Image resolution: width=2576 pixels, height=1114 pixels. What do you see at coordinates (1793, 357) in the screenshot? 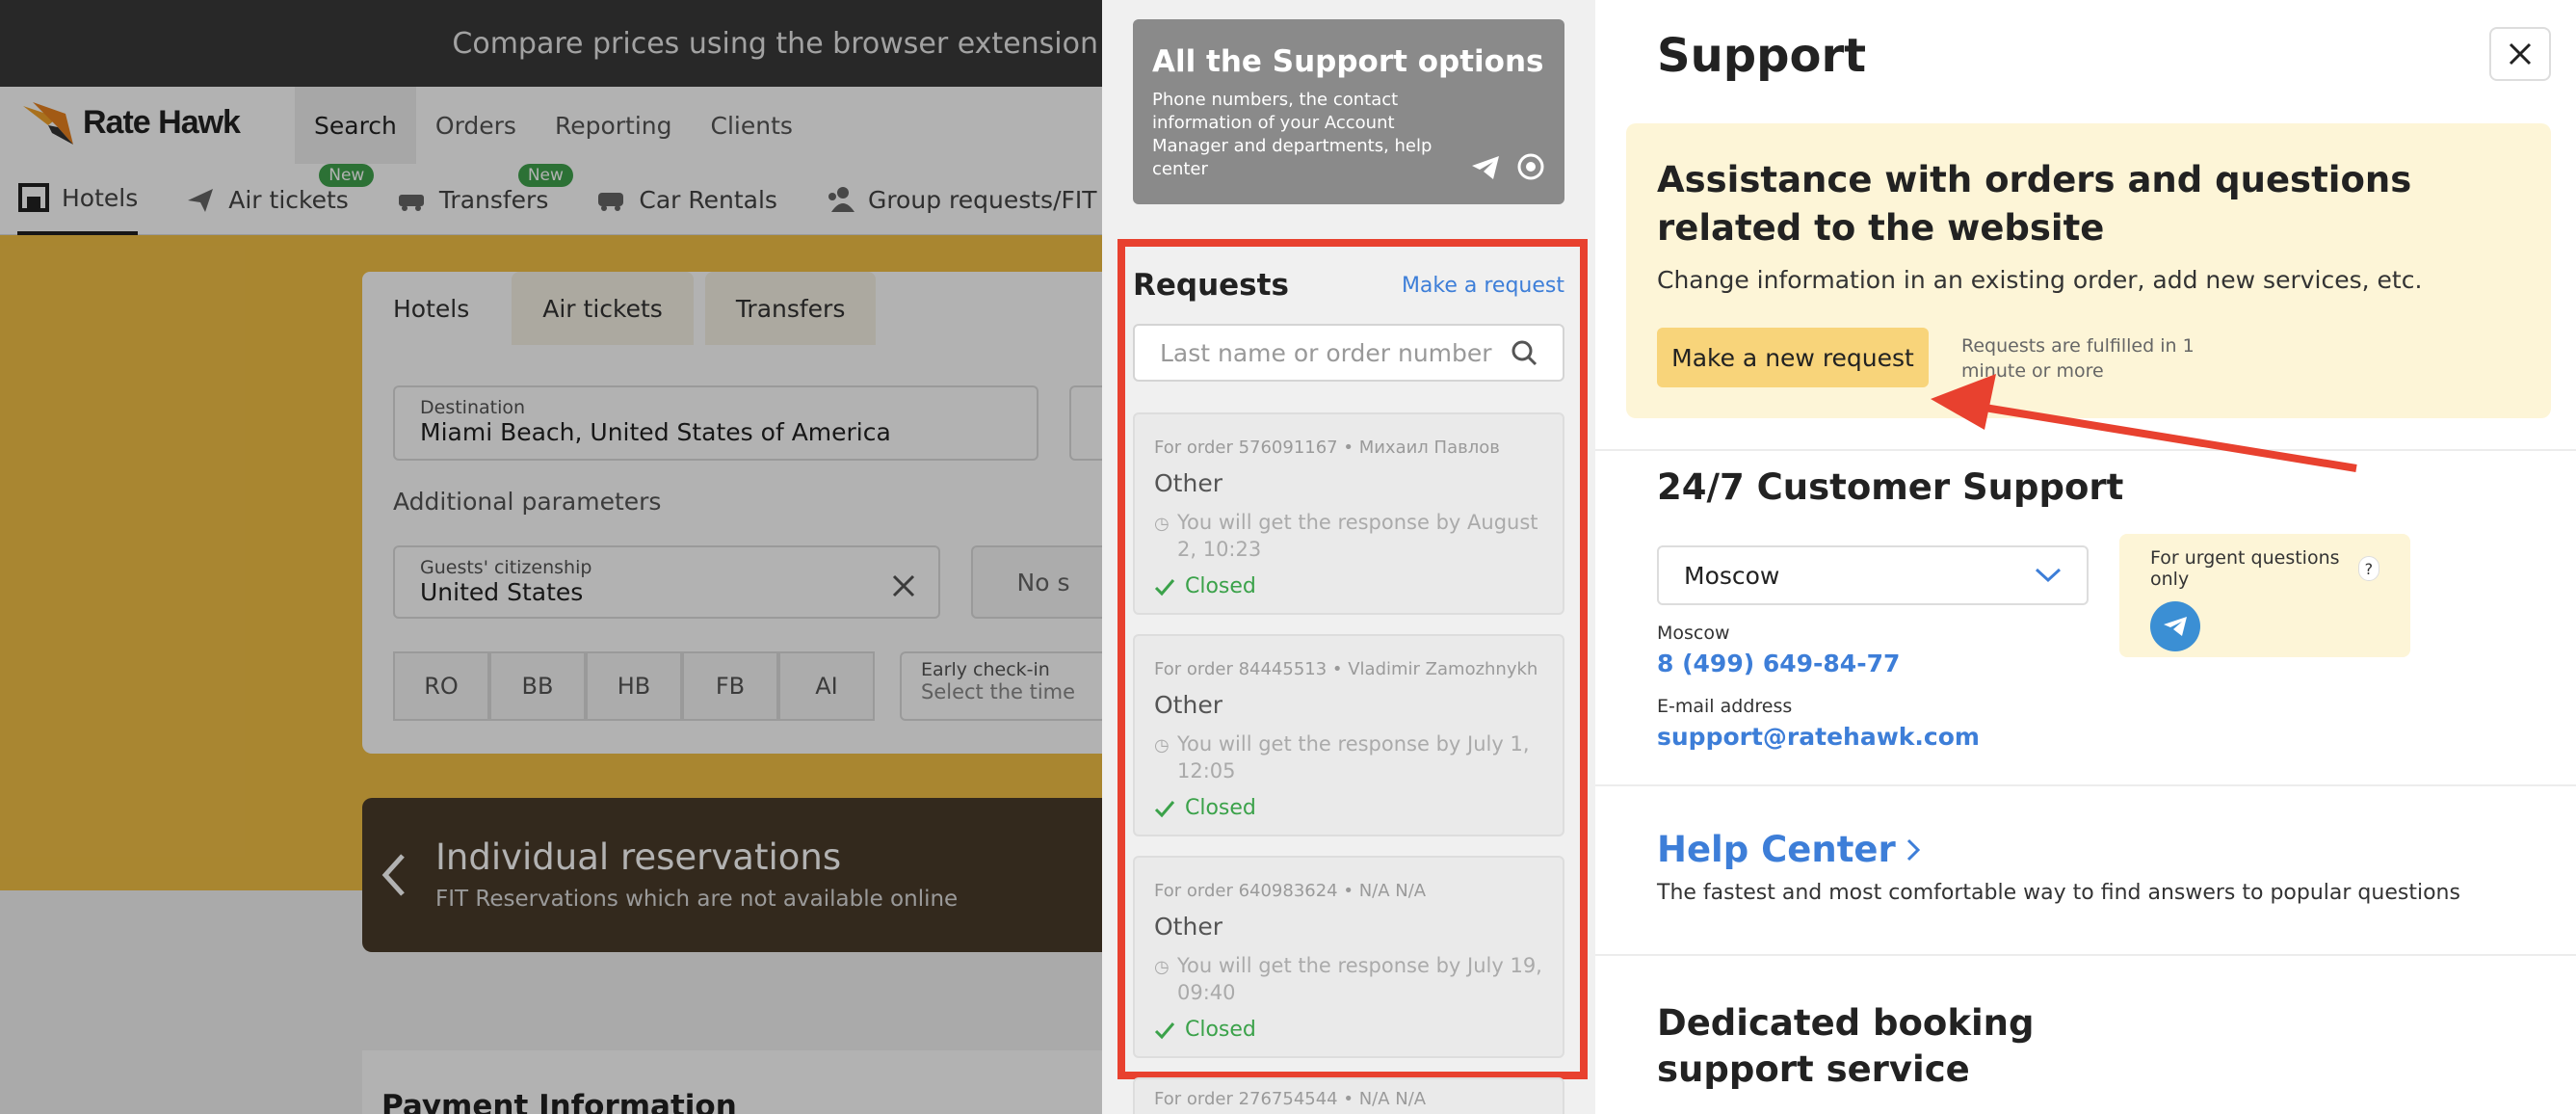
I see `make-new-request-button: Make a new request` at bounding box center [1793, 357].